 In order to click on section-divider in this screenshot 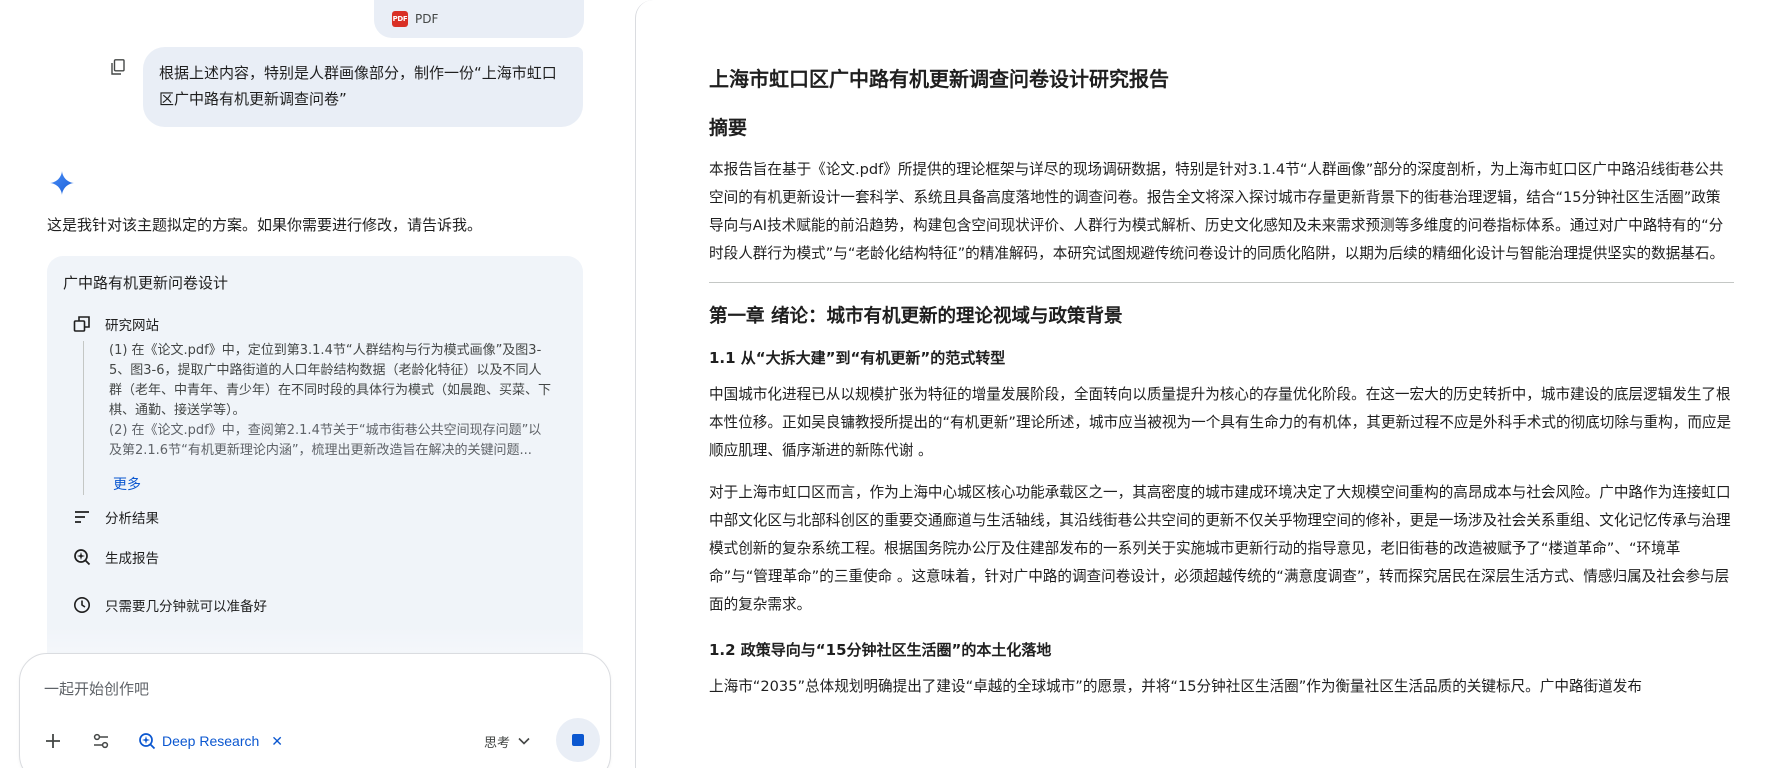, I will do `click(1221, 282)`.